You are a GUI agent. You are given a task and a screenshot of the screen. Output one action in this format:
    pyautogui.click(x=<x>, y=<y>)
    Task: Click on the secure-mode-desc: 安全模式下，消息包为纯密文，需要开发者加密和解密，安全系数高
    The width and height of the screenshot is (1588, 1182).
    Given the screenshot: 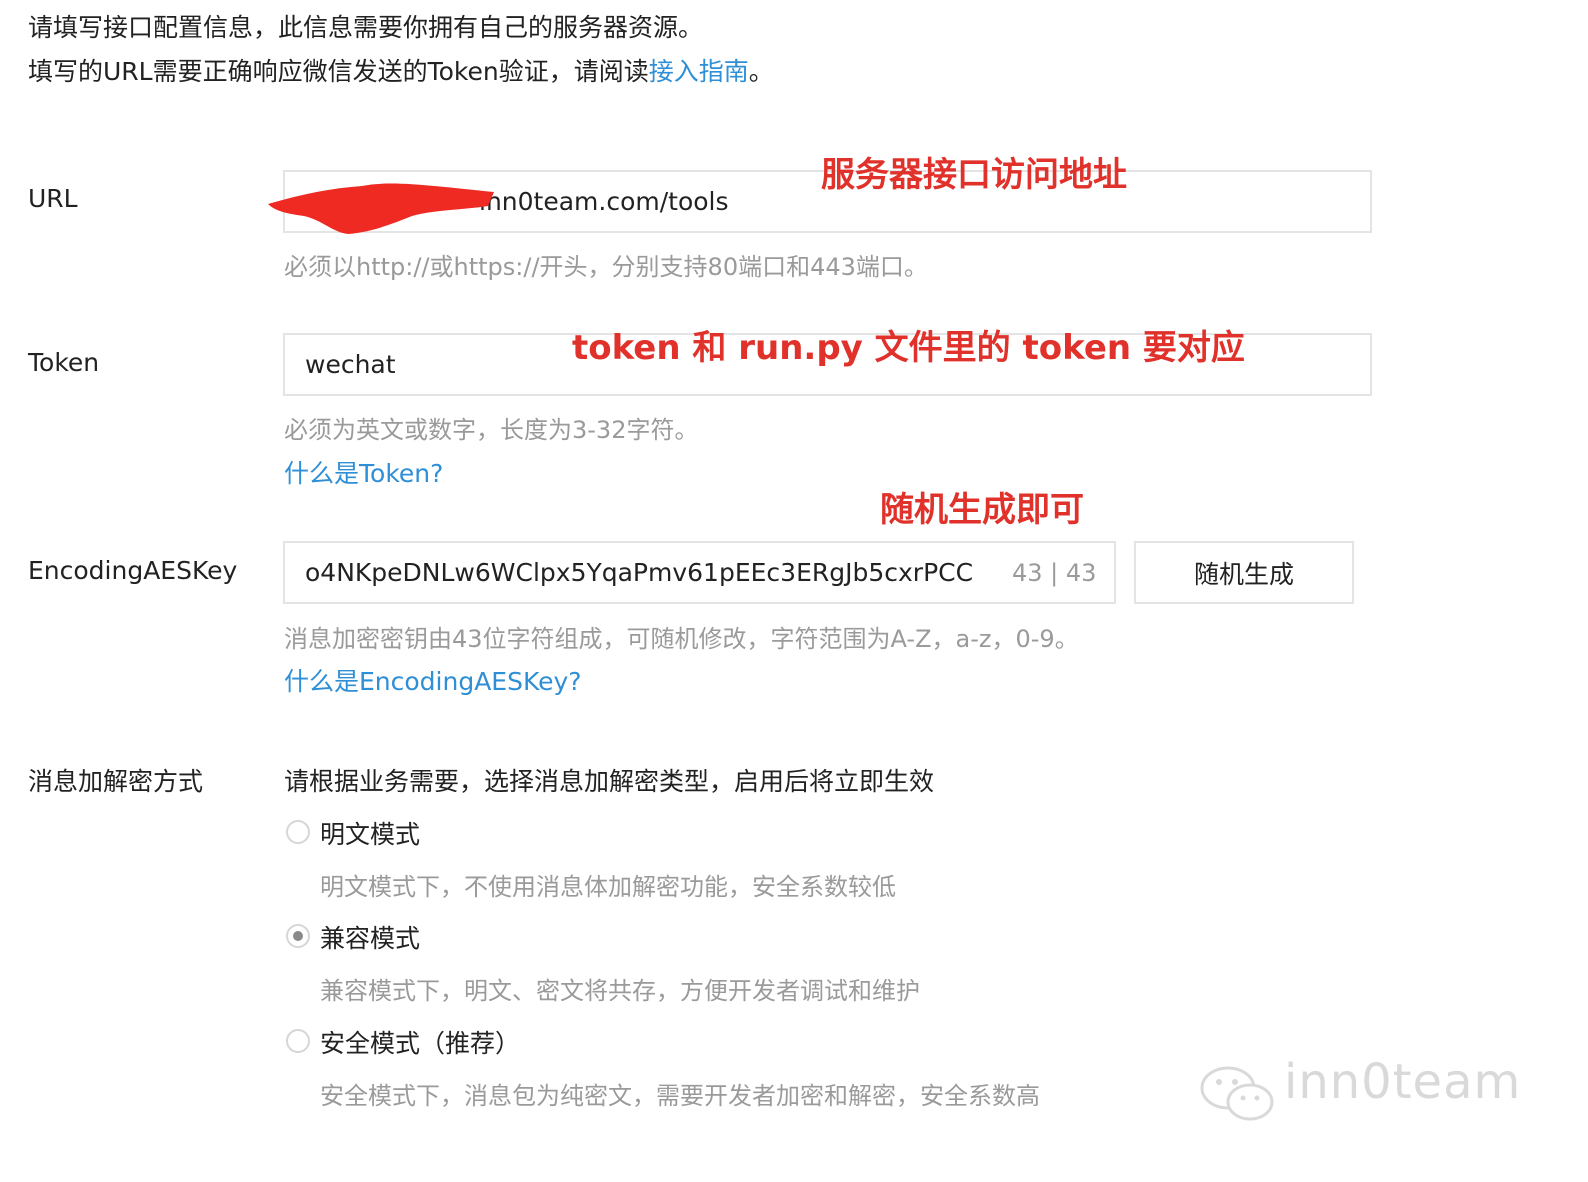 What is the action you would take?
    pyautogui.click(x=680, y=1096)
    